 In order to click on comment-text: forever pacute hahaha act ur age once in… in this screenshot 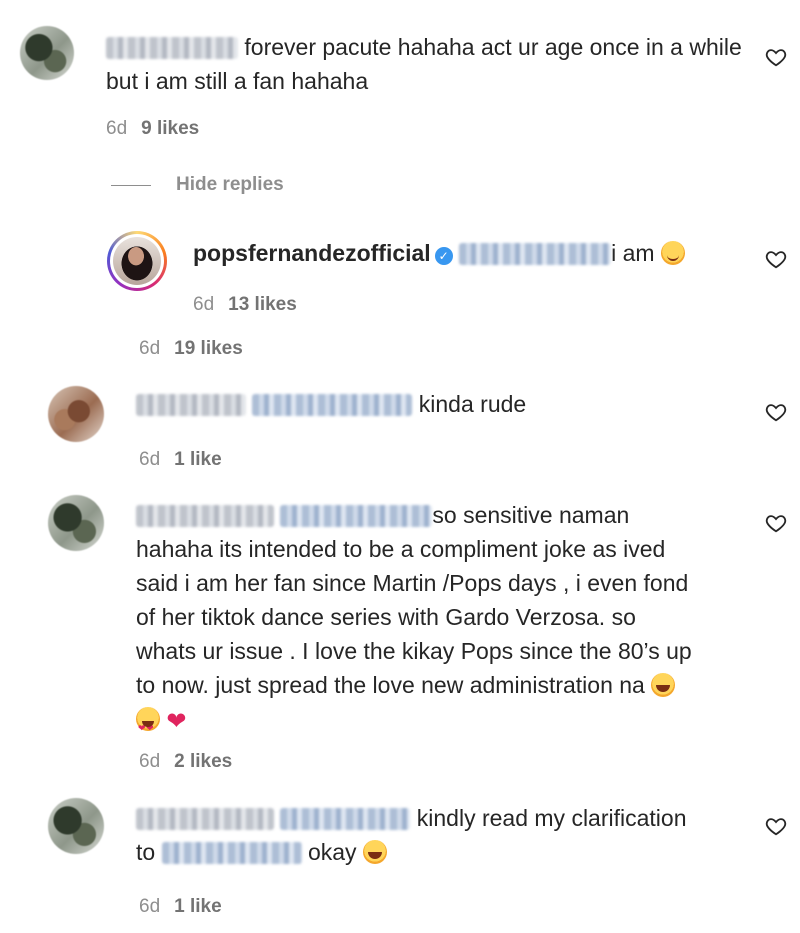, I will do `click(424, 64)`.